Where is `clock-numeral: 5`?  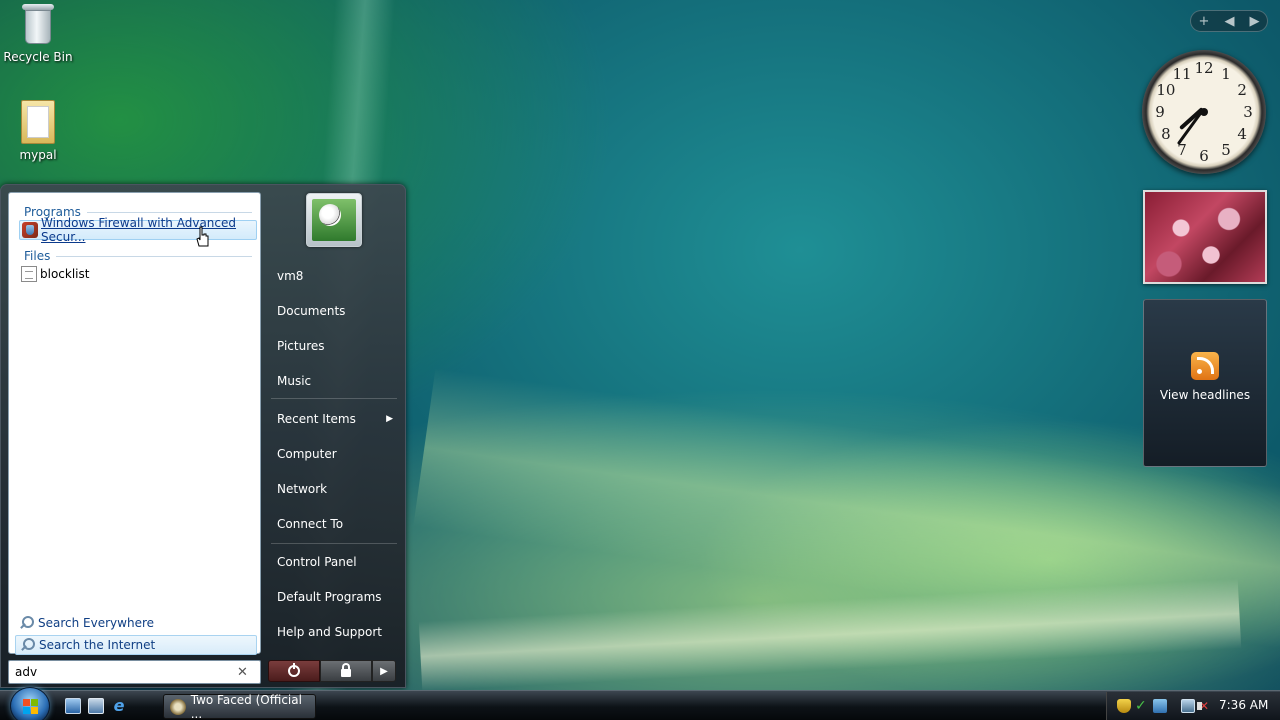
clock-numeral: 5 is located at coordinates (1226, 150).